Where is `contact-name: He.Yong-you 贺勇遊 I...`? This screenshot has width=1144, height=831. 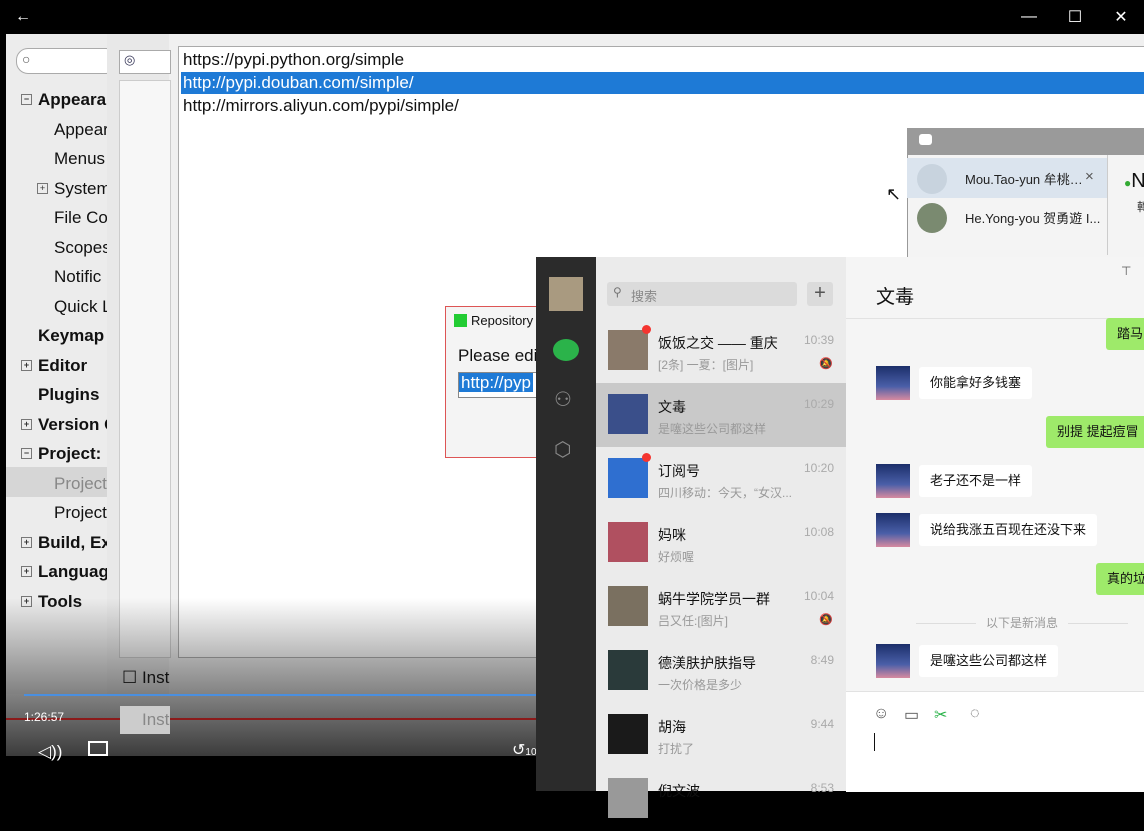 contact-name: He.Yong-you 贺勇遊 I... is located at coordinates (1033, 218).